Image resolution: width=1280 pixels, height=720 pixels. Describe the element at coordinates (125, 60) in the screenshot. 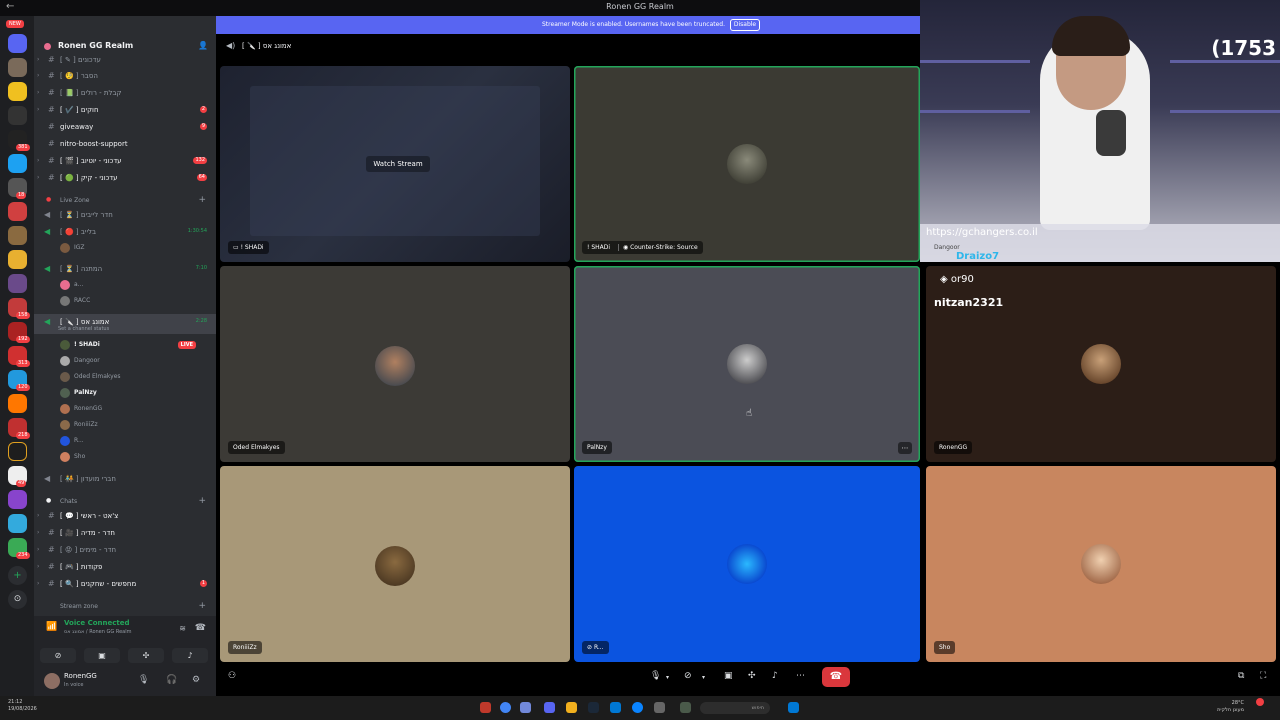

I see `channel-item: › #[ ✎ ] עדכונים` at that location.